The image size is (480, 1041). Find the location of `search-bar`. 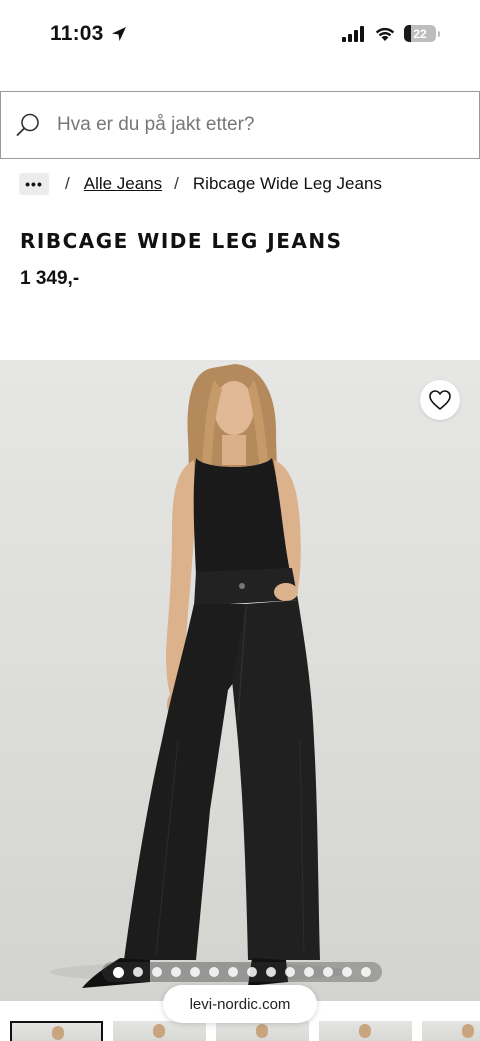

search-bar is located at coordinates (240, 125).